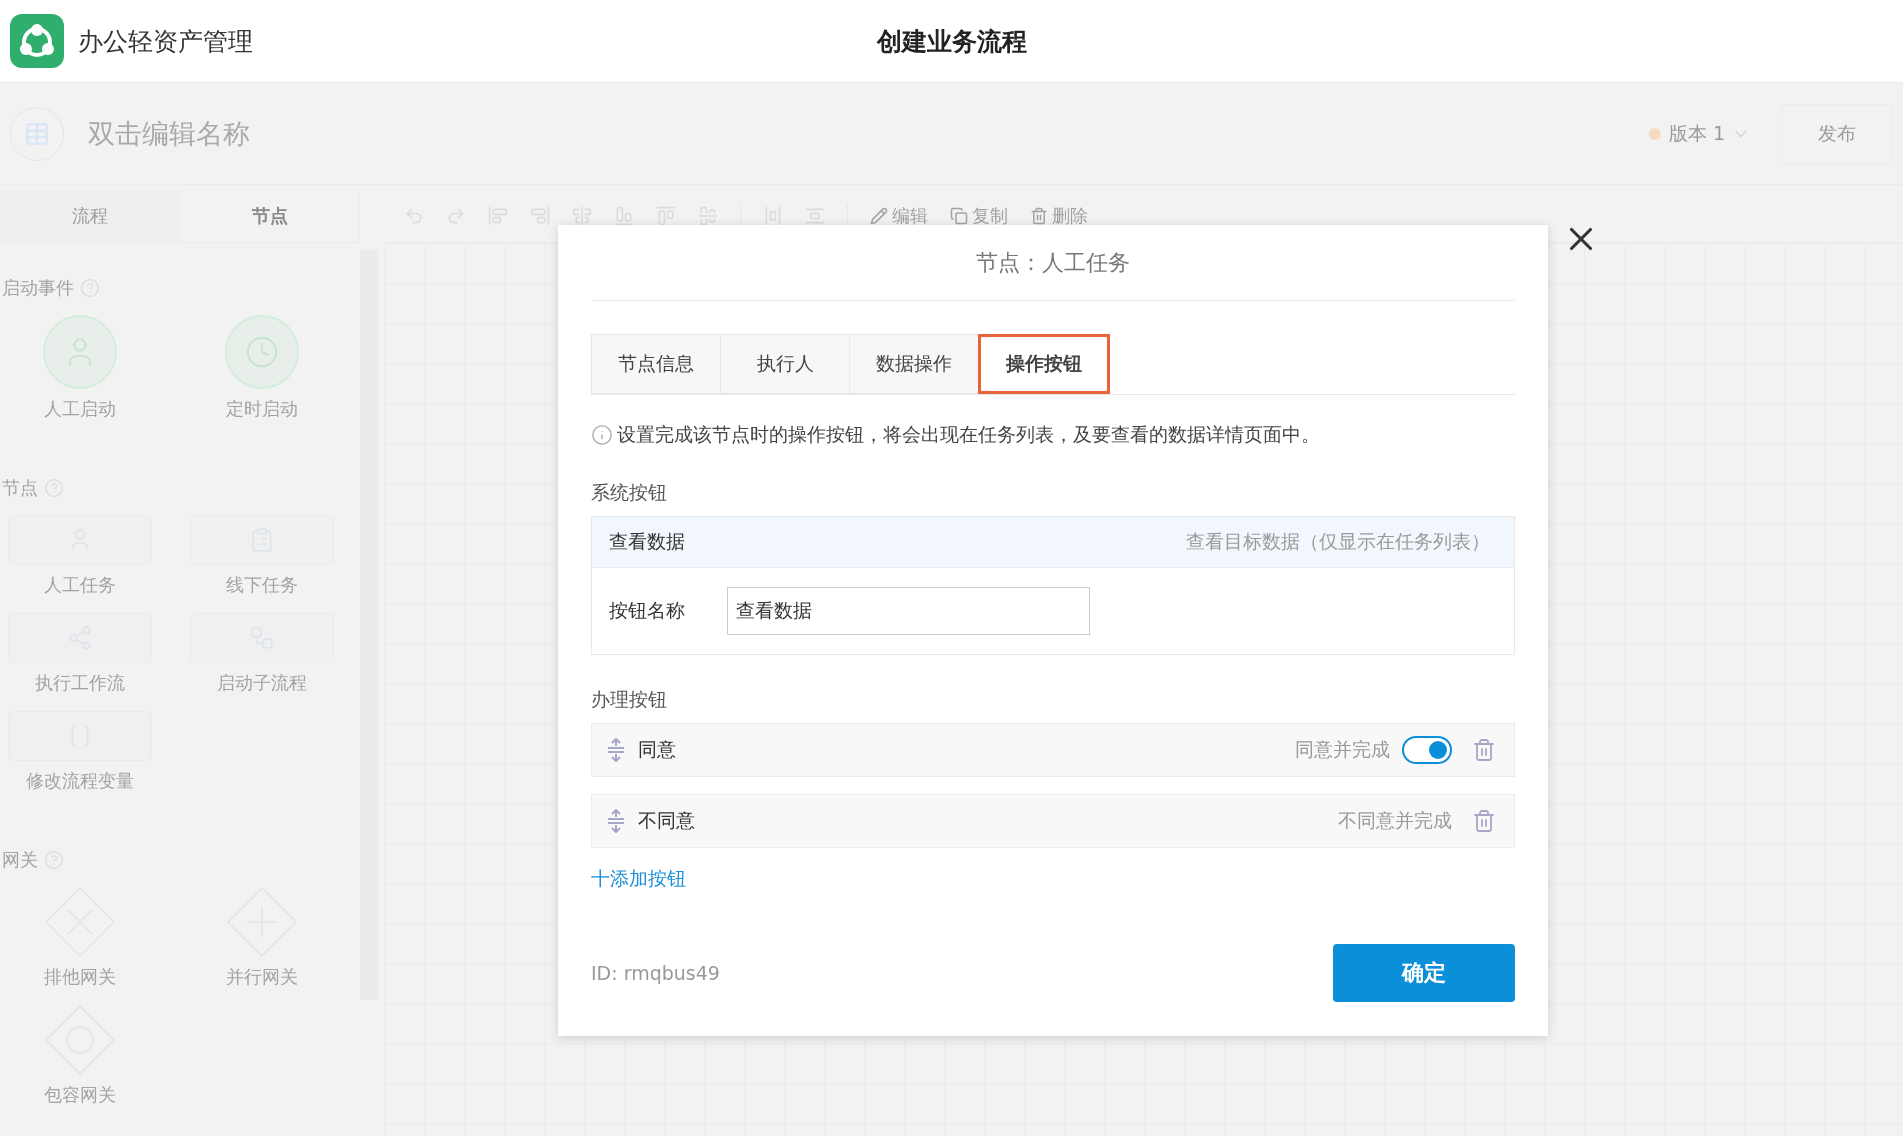  Describe the element at coordinates (1053, 263) in the screenshot. I see `dialog-title: 节点：人工任务` at that location.